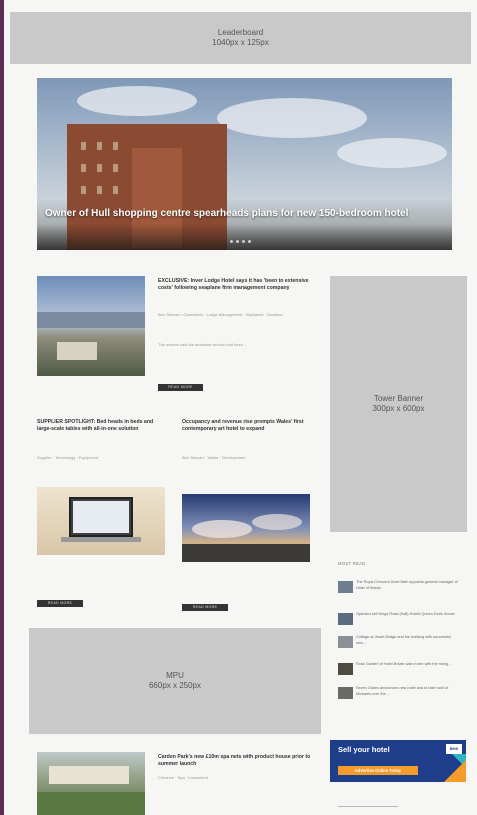  Describe the element at coordinates (175, 685) in the screenshot. I see `mpu-size: 660px x 250px` at that location.